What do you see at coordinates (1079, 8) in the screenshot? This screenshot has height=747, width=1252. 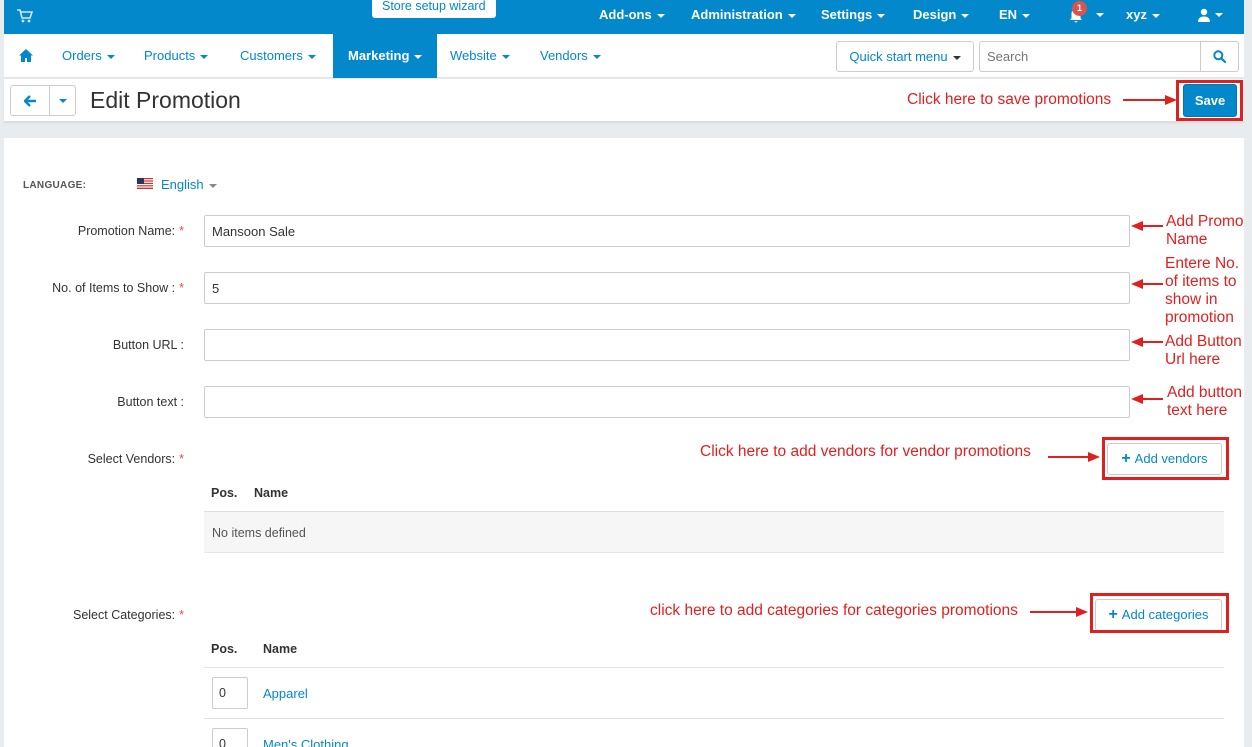 I see `notification-badge: 1` at bounding box center [1079, 8].